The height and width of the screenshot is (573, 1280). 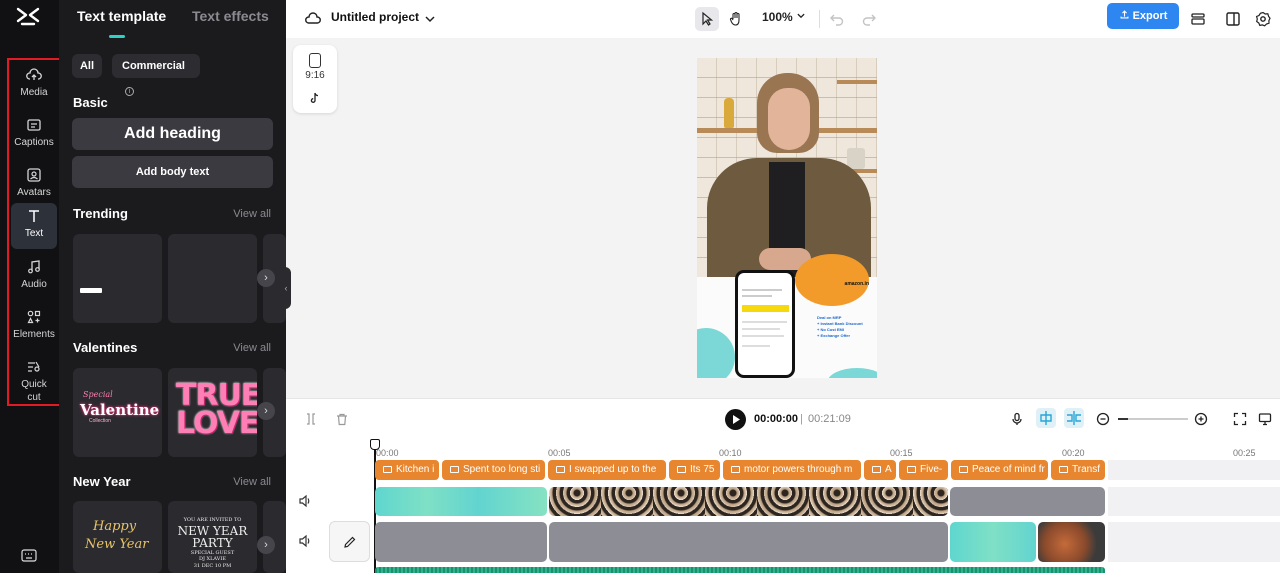 What do you see at coordinates (1198, 19) in the screenshot?
I see `layers-stack-icon` at bounding box center [1198, 19].